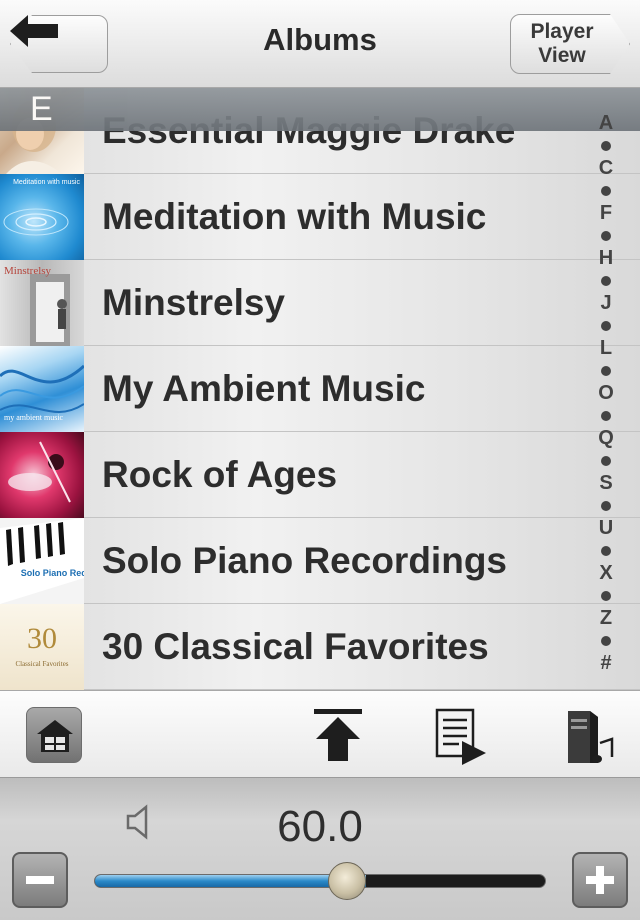  What do you see at coordinates (42, 216) in the screenshot?
I see `album-art-water-ripple: Meditation with music` at bounding box center [42, 216].